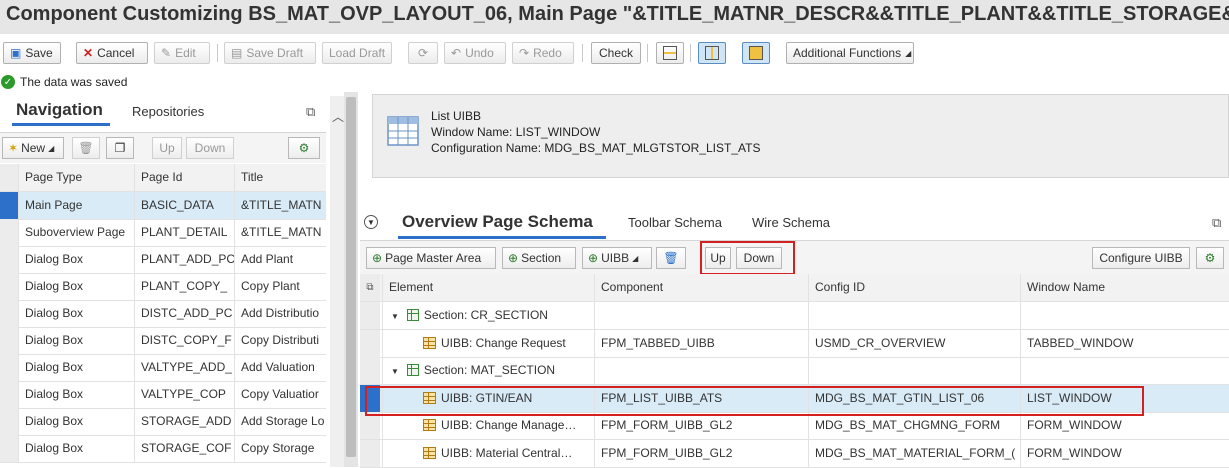 This screenshot has height=468, width=1229. Describe the element at coordinates (794, 316) in the screenshot. I see `table-row: ▼ Section: CR_SECTION` at that location.